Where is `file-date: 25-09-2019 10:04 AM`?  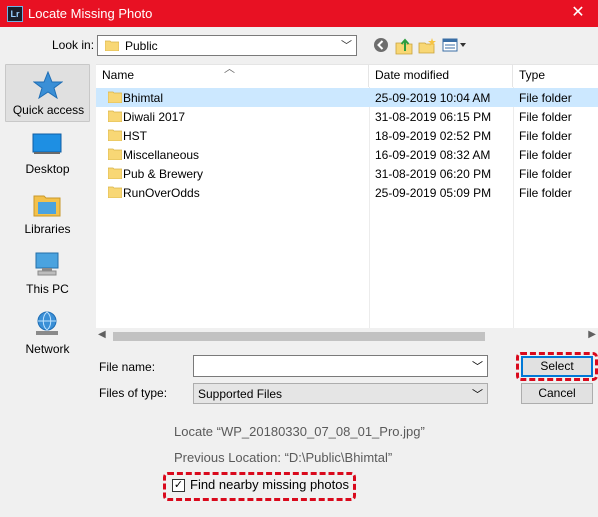 file-date: 25-09-2019 10:04 AM is located at coordinates (433, 98).